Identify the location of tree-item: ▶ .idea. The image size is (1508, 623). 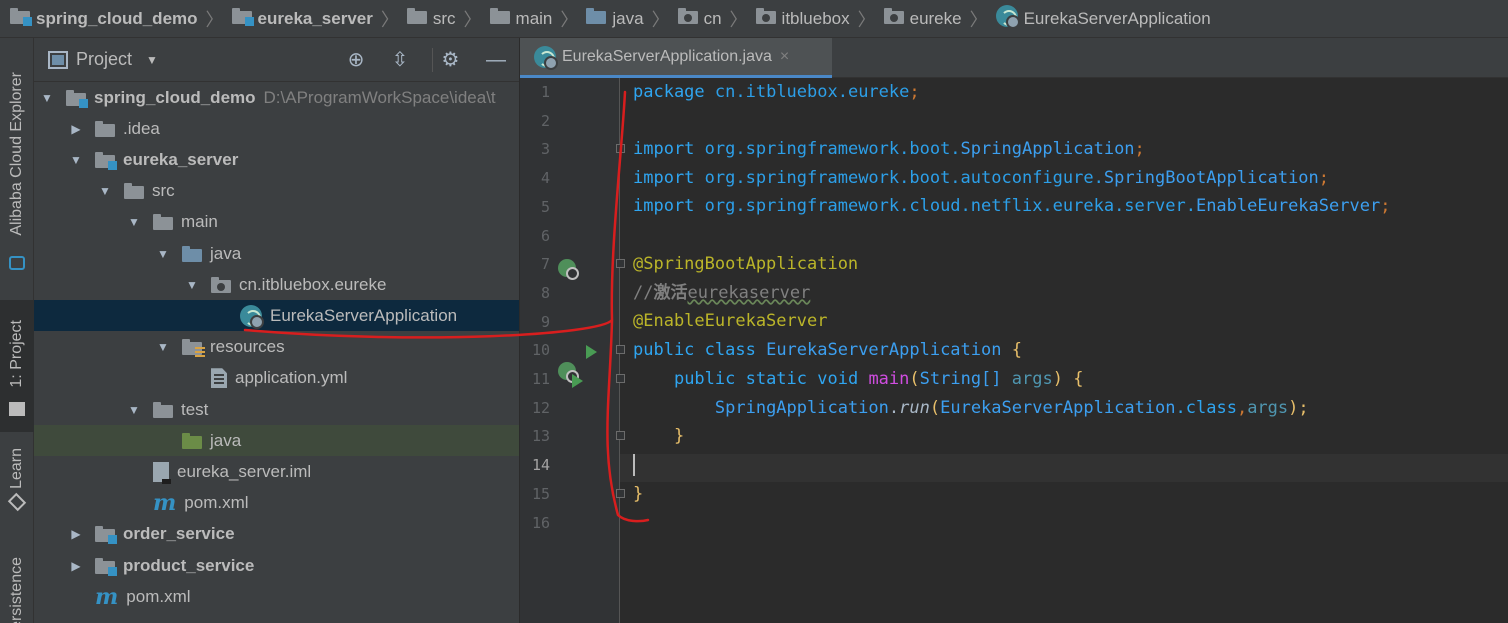
(276, 128).